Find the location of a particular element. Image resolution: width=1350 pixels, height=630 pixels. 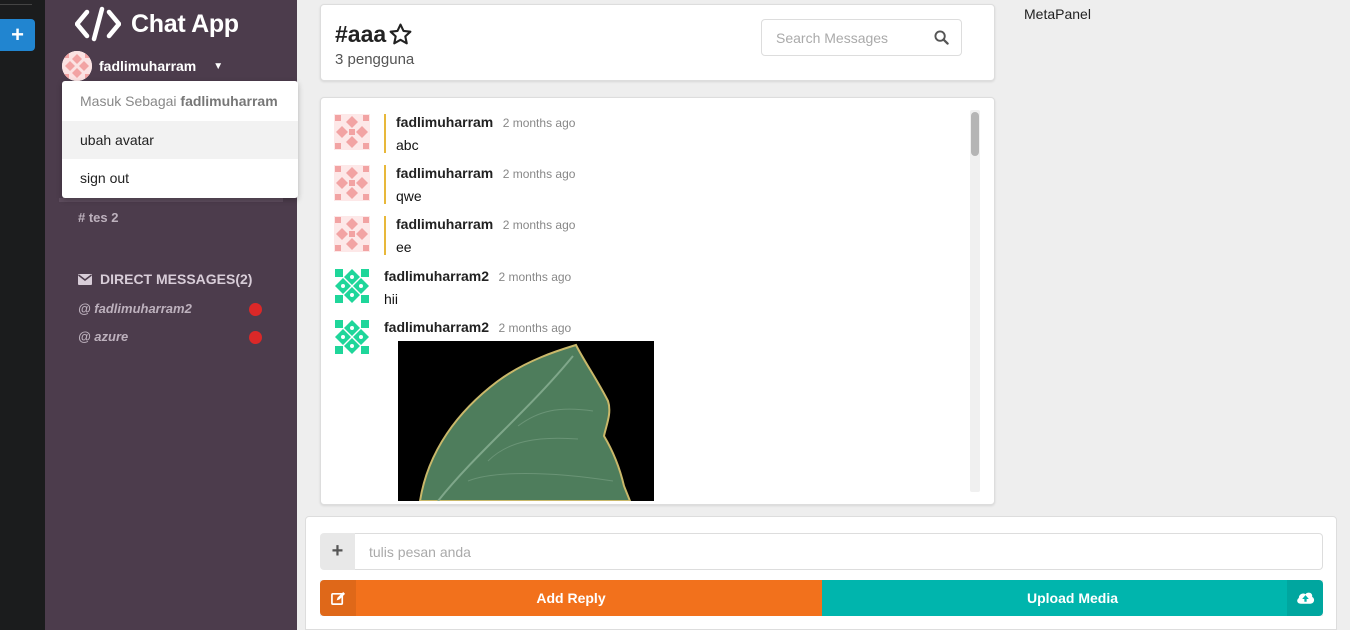

user-avatar is located at coordinates (77, 66).